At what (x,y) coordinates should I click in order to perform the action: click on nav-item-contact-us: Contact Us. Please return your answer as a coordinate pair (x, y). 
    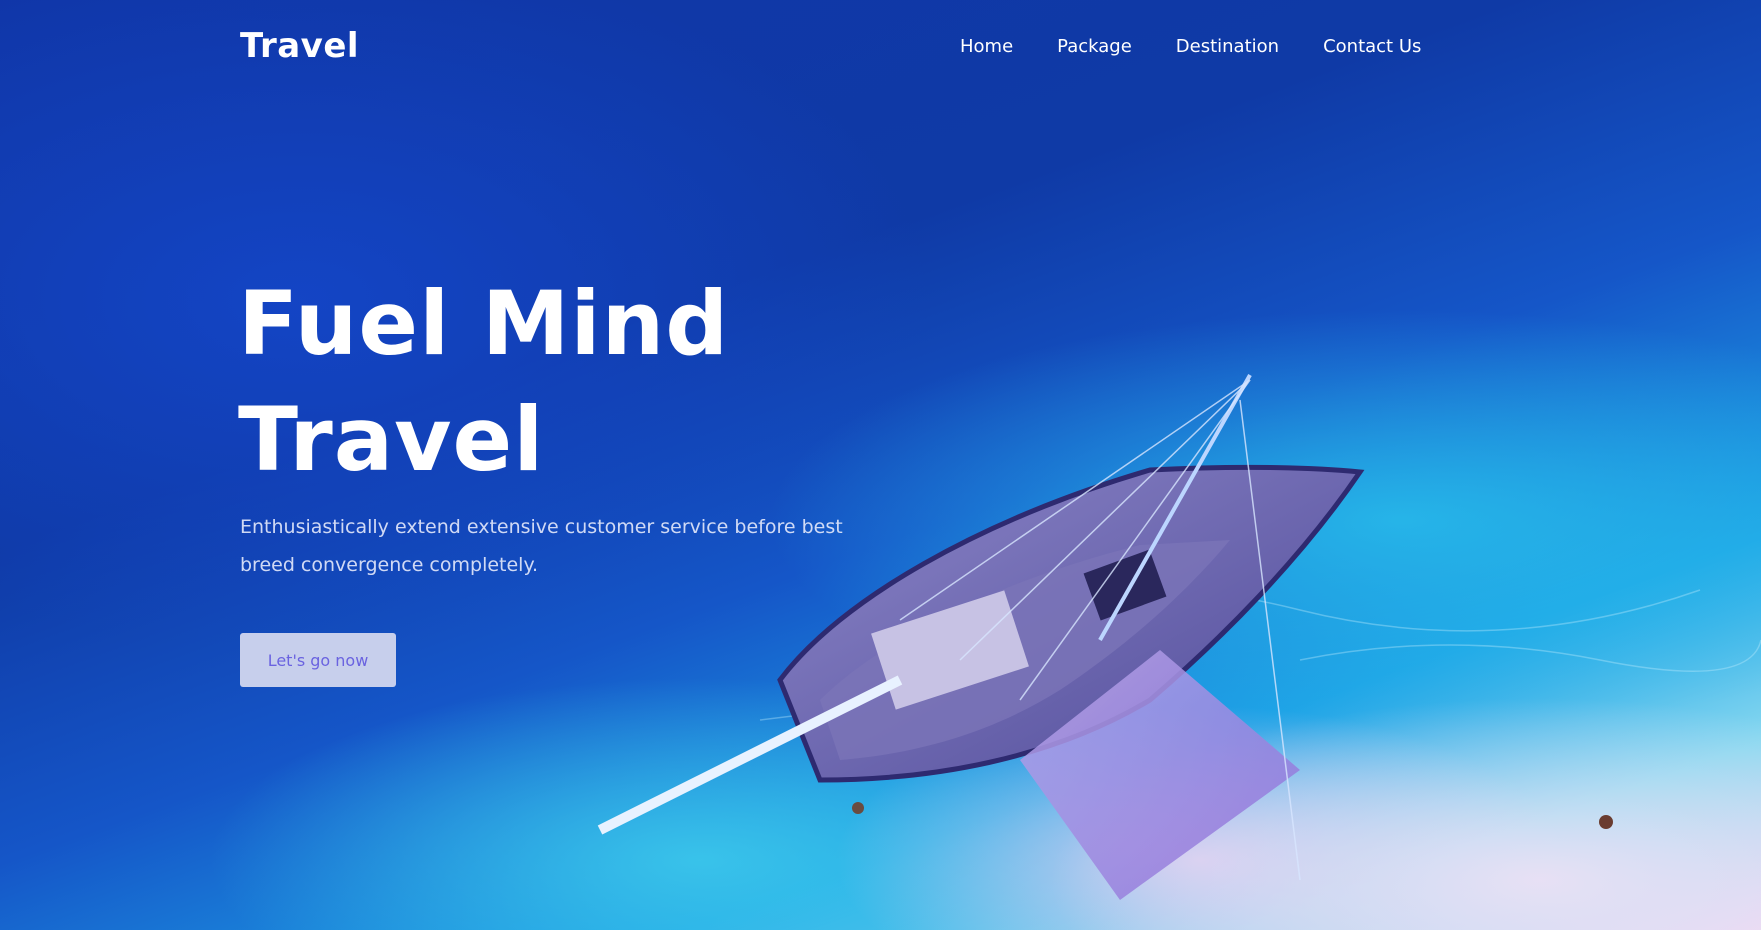
    Looking at the image, I should click on (1372, 46).